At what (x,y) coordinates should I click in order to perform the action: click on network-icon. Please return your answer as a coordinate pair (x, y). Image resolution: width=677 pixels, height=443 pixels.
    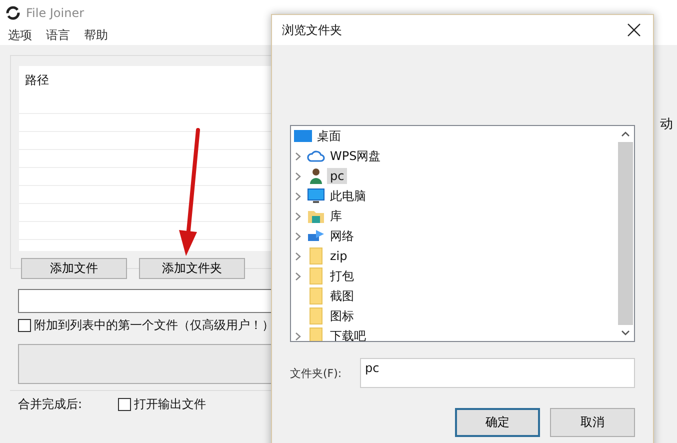
    Looking at the image, I should click on (316, 236).